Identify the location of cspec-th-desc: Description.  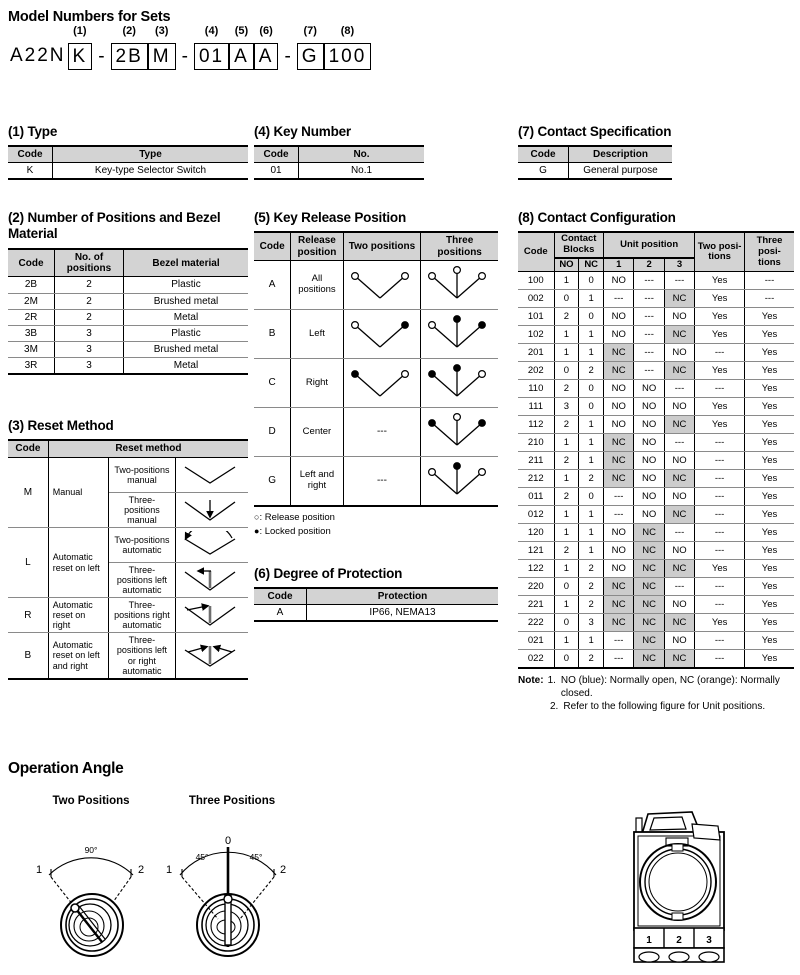
(620, 154).